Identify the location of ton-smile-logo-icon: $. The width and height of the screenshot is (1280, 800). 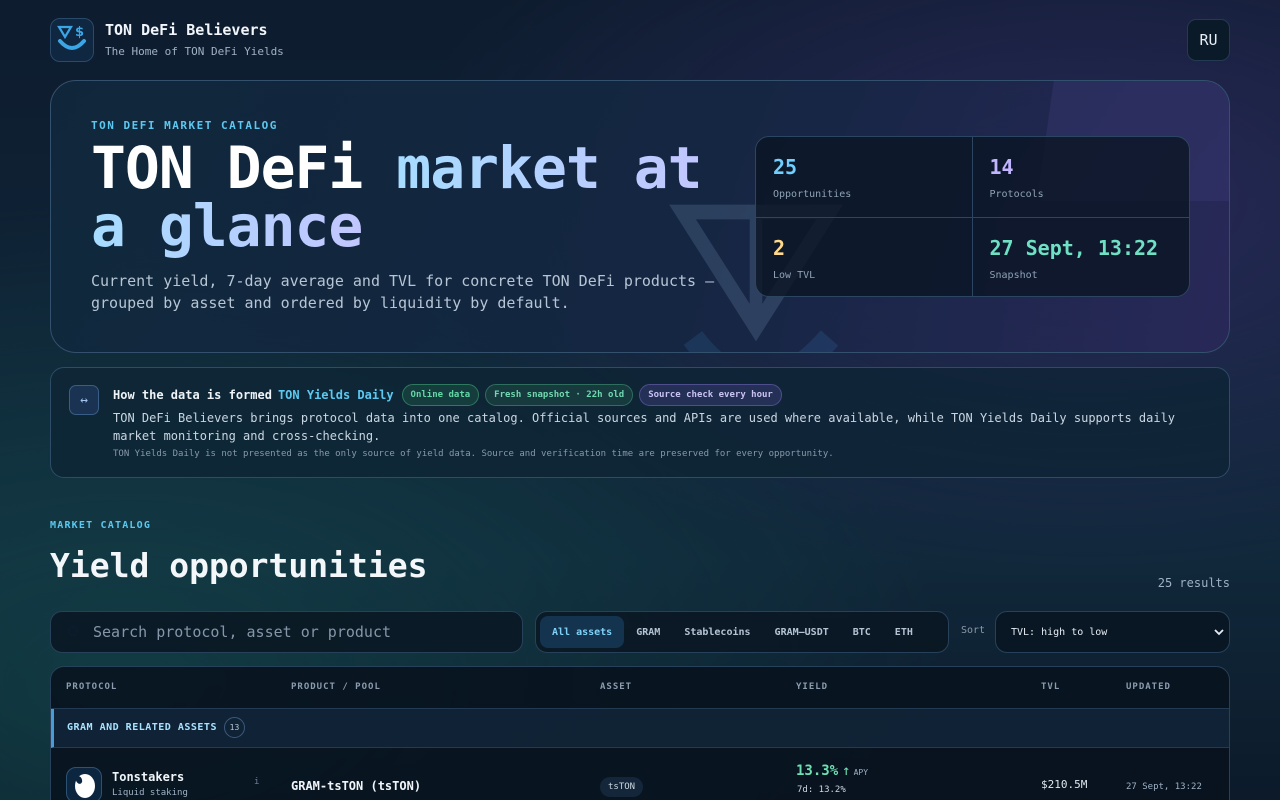
(71, 37).